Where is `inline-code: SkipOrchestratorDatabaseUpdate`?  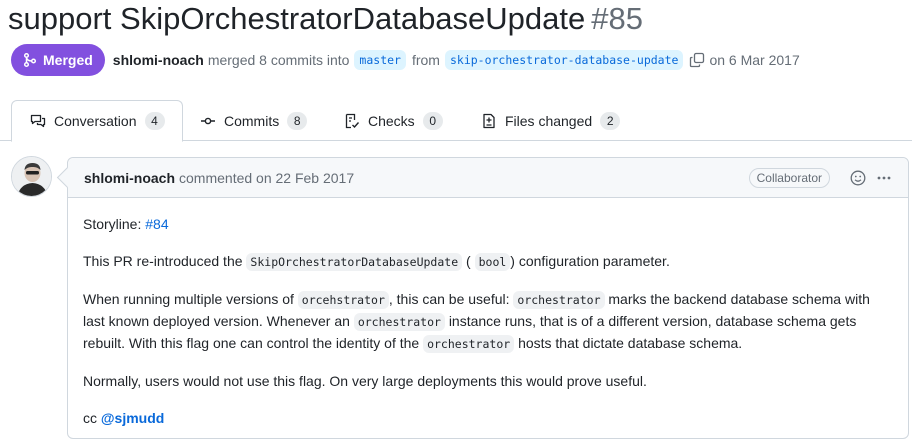 inline-code: SkipOrchestratorDatabaseUpdate is located at coordinates (354, 262).